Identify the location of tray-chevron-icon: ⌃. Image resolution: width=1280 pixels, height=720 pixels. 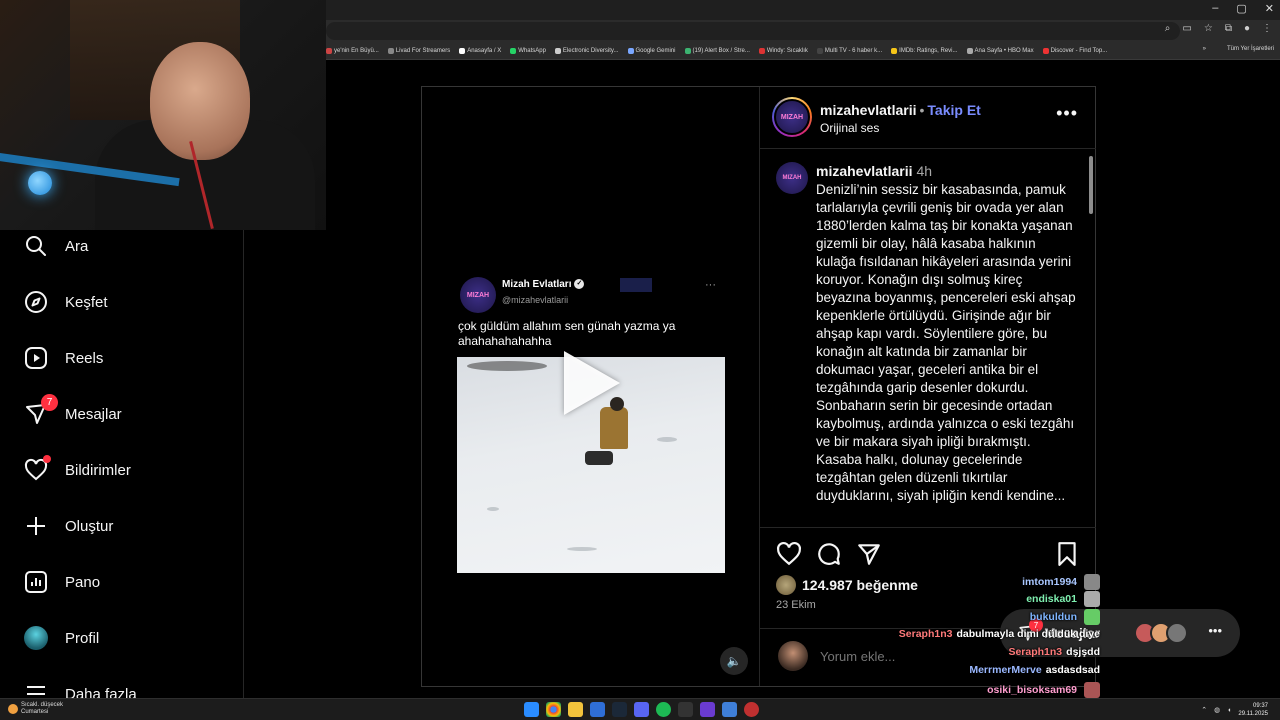
(1204, 710).